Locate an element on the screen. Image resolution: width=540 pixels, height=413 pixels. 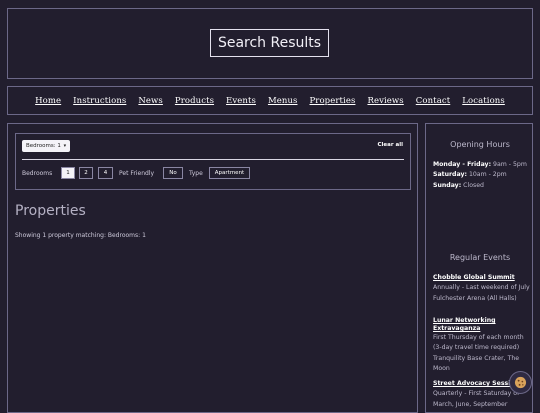
active-filter-label: Bedrooms: 1 is located at coordinates (43, 146).